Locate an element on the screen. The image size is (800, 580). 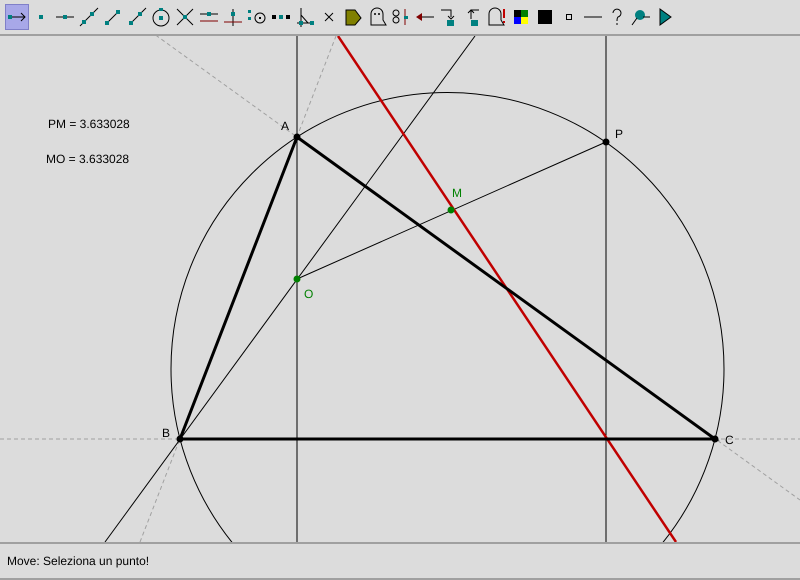
segment-icon is located at coordinates (113, 17).